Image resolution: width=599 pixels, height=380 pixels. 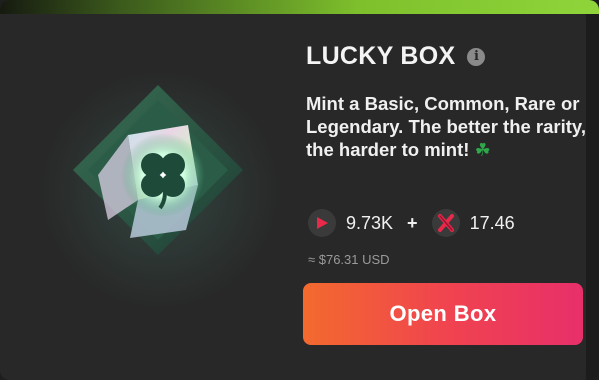 I want to click on shamrock-icon: ☘, so click(x=482, y=150).